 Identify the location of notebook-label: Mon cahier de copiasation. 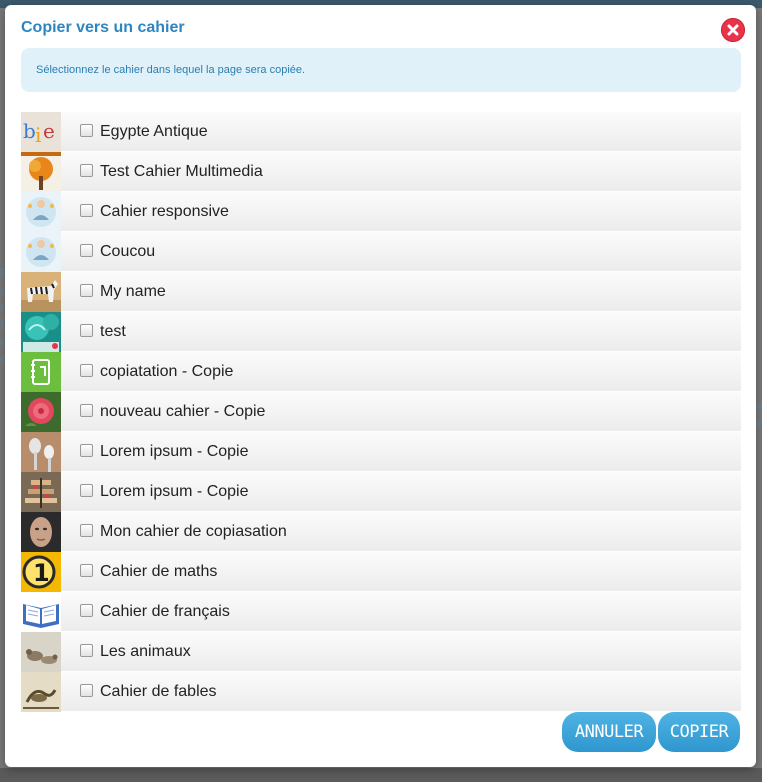
(193, 531).